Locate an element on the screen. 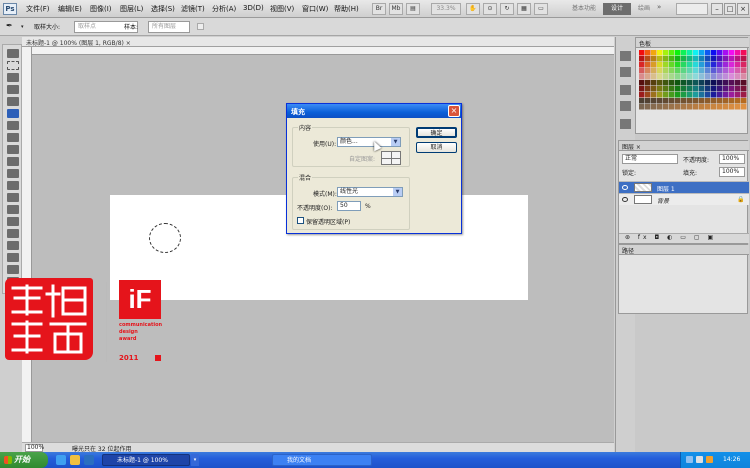 This screenshot has height=468, width=750. path-select-tool-icon is located at coordinates (13, 245).